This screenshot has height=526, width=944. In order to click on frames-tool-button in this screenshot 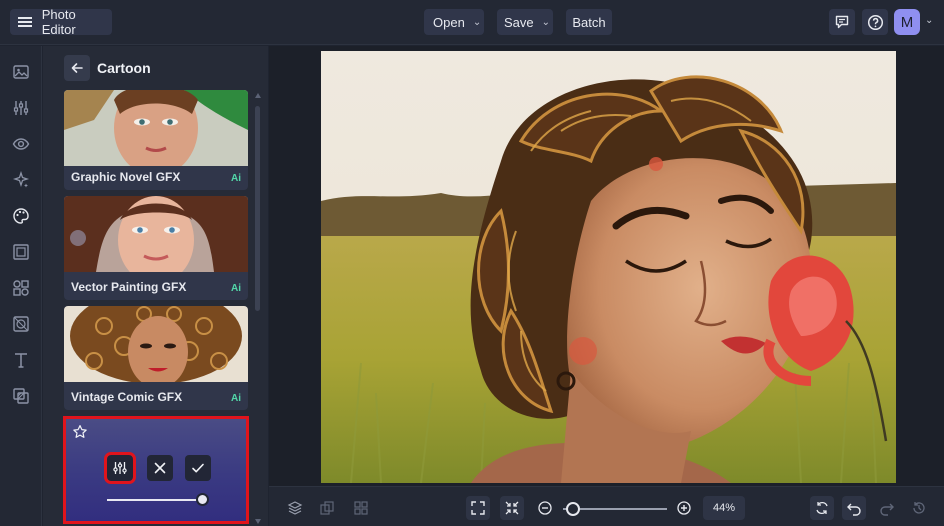, I will do `click(21, 252)`.